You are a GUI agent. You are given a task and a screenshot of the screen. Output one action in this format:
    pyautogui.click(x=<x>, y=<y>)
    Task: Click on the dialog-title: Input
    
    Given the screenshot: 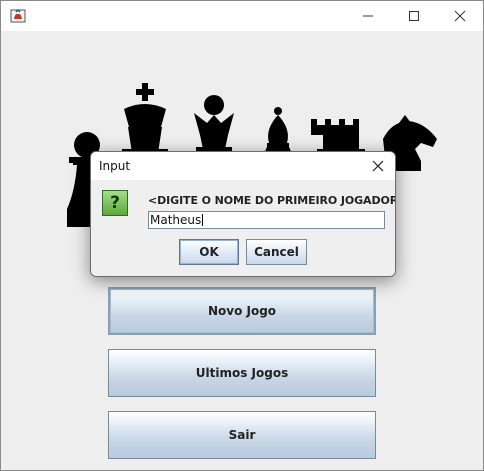 What is the action you would take?
    pyautogui.click(x=115, y=166)
    